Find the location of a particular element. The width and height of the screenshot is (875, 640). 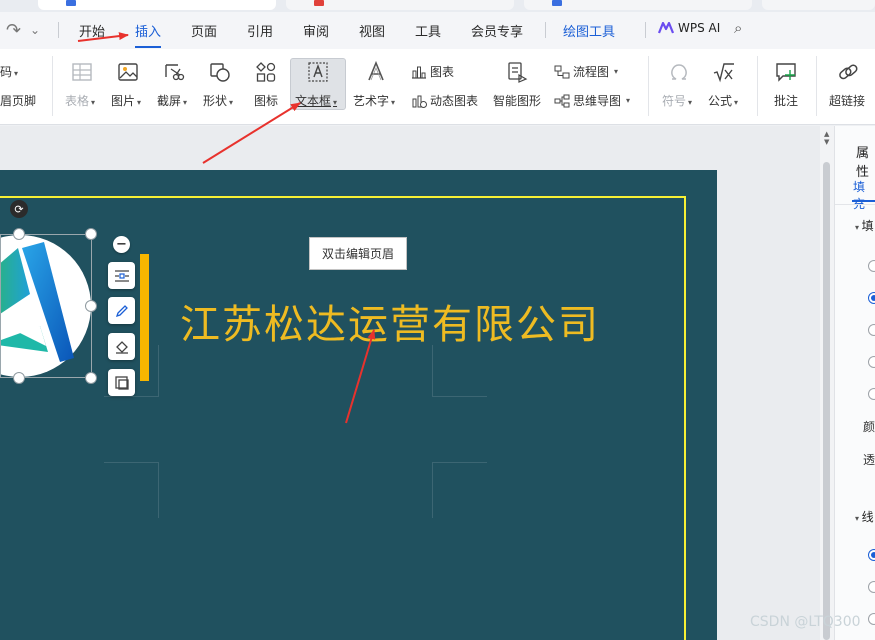

menu-page: 页面 is located at coordinates (204, 30).